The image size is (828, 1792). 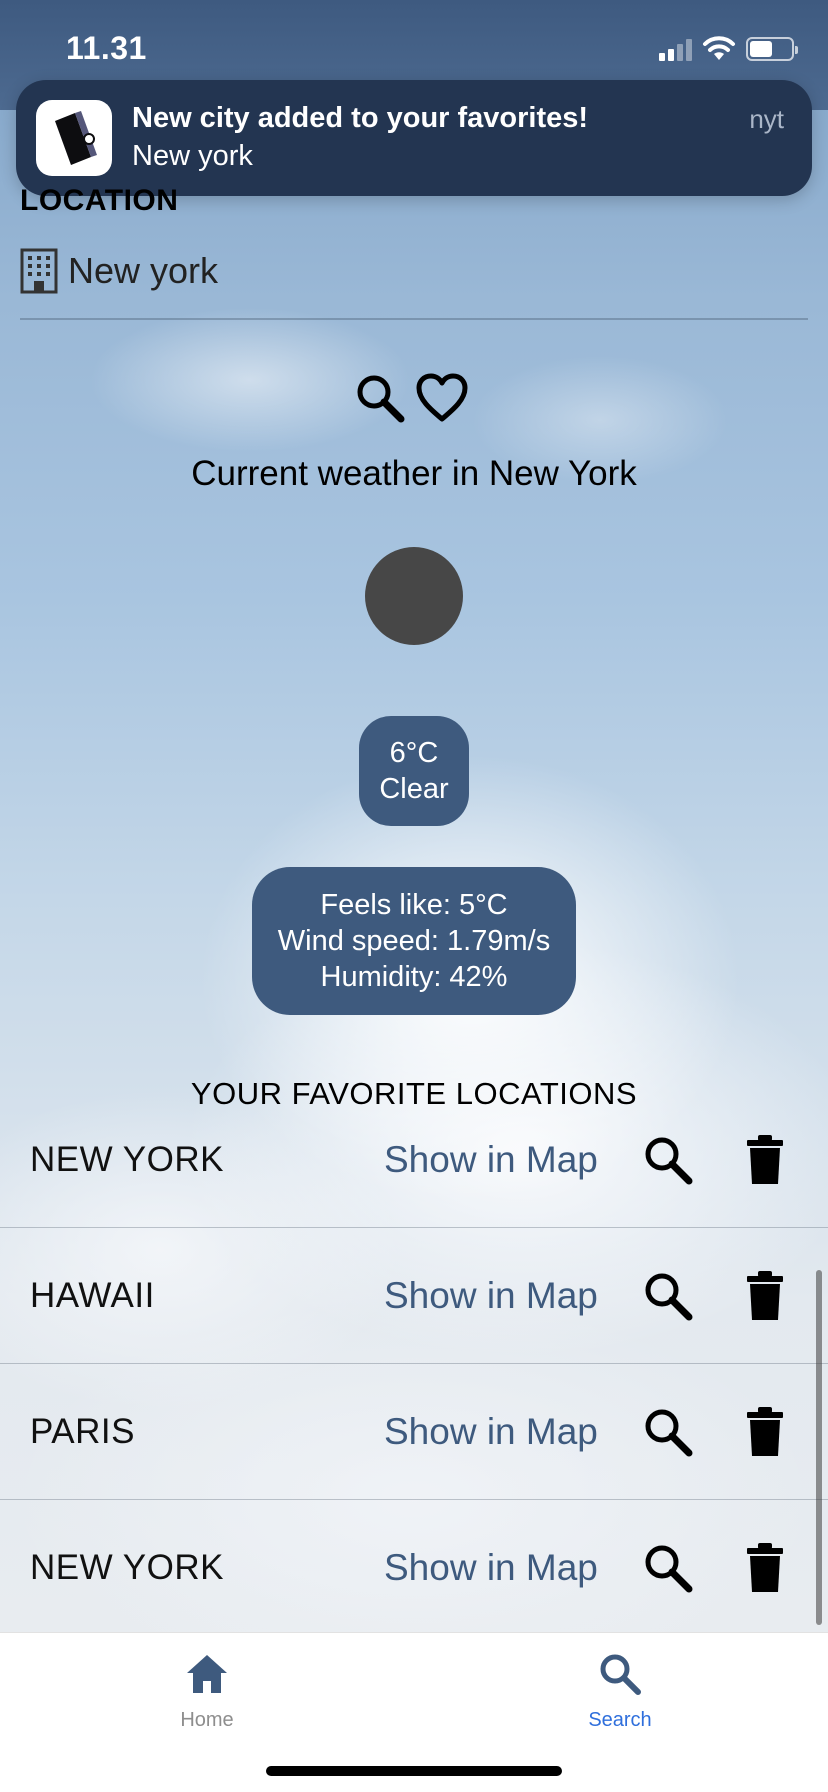 I want to click on notification-time: nyt, so click(x=766, y=119).